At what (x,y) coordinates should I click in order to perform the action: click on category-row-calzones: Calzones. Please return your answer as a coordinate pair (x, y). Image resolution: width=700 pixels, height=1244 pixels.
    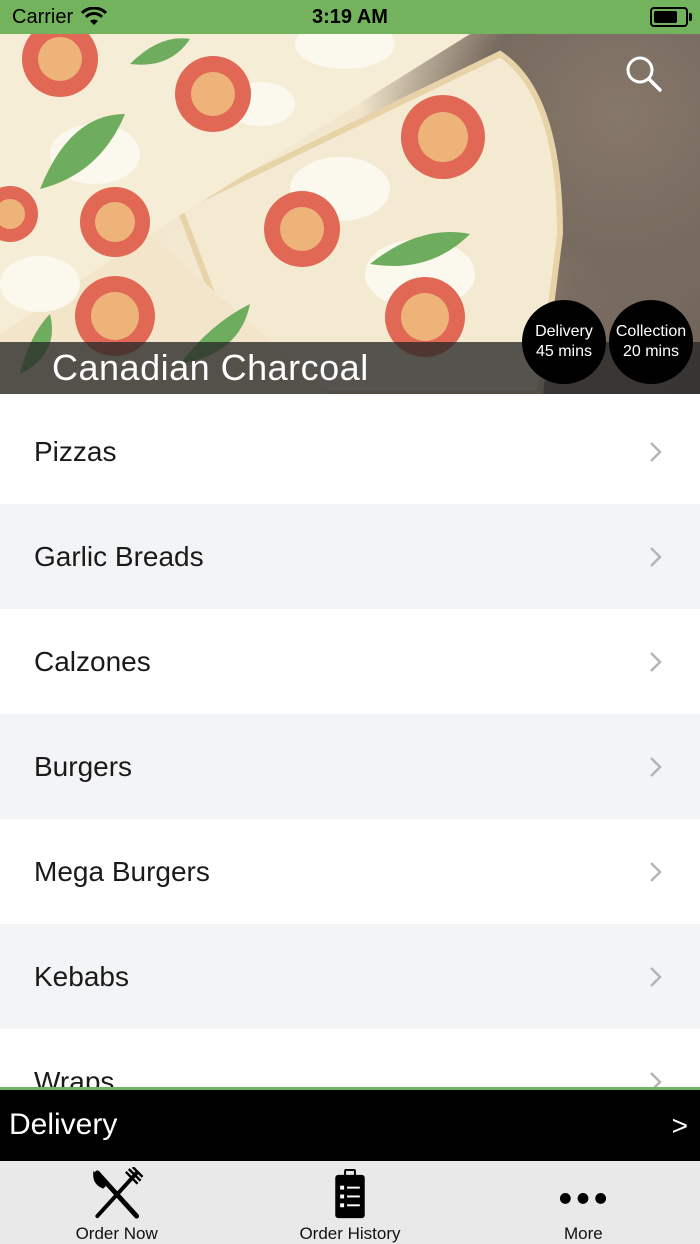
    Looking at the image, I should click on (350, 661).